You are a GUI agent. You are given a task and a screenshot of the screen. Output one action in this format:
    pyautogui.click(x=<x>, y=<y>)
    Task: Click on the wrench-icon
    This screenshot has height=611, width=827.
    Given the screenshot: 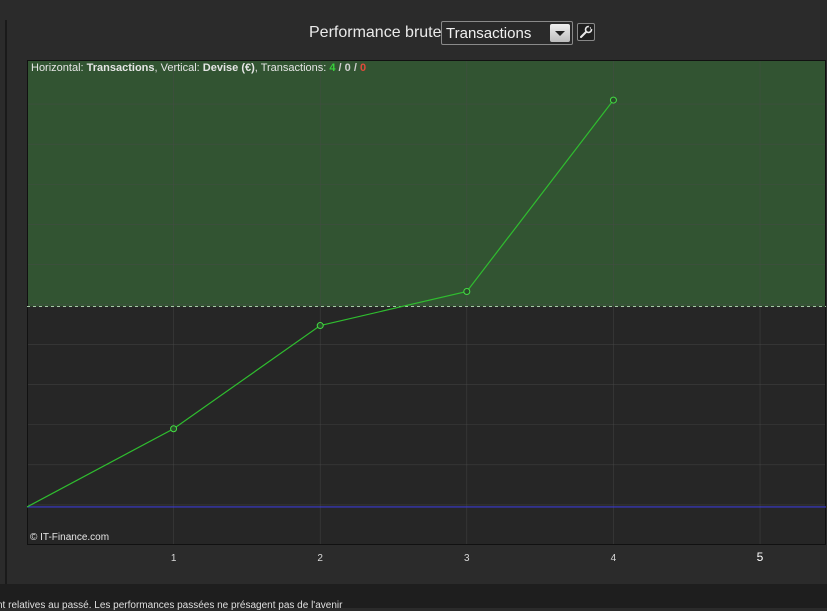 What is the action you would take?
    pyautogui.click(x=586, y=31)
    